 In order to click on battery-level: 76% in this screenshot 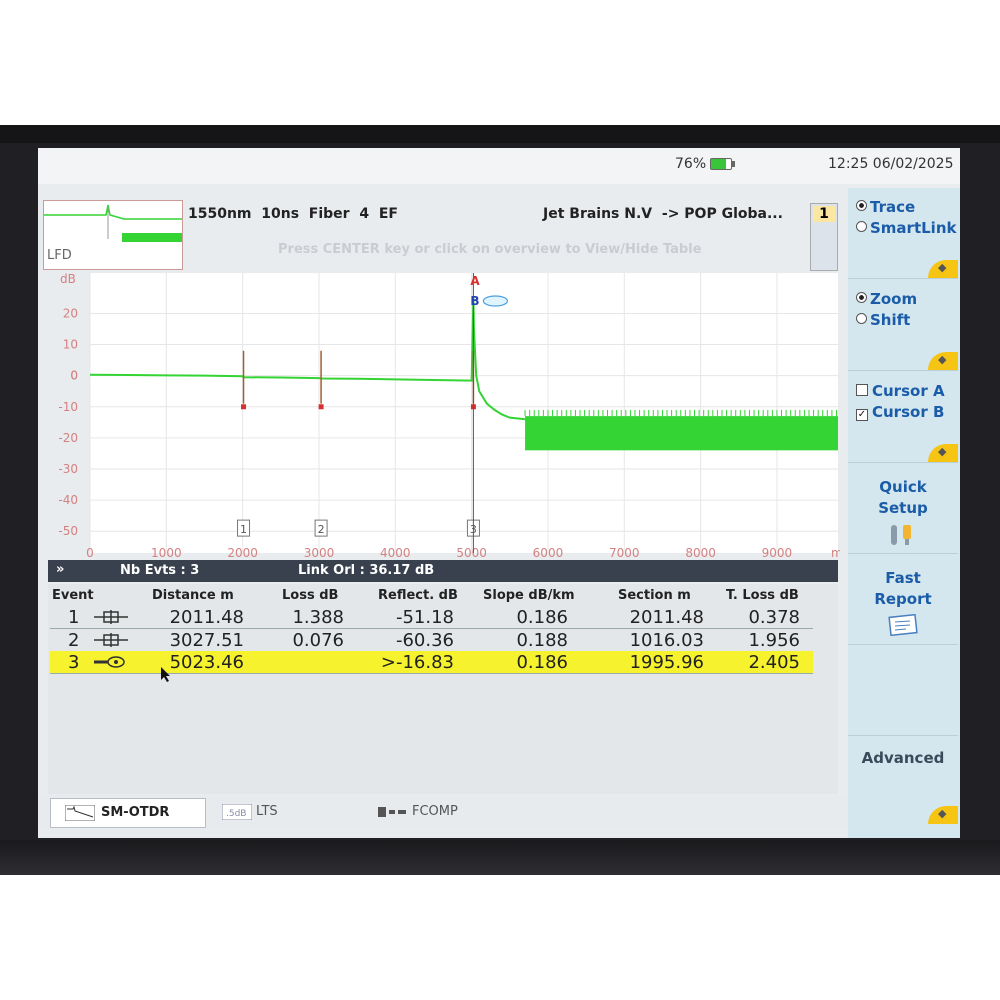, I will do `click(691, 164)`.